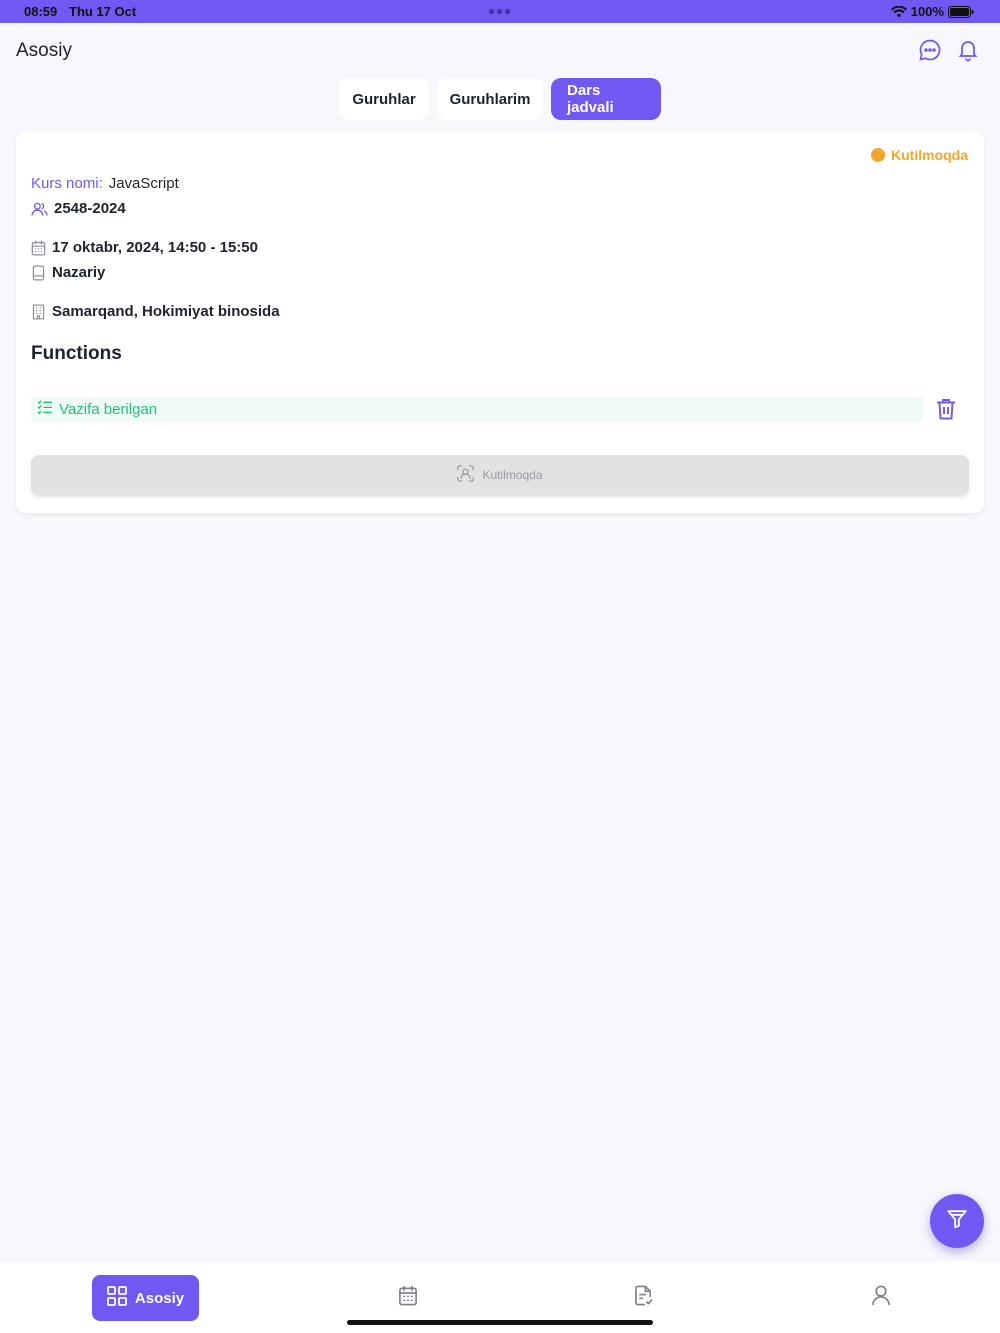 The width and height of the screenshot is (1000, 1333). I want to click on status-right: 100%, so click(932, 11).